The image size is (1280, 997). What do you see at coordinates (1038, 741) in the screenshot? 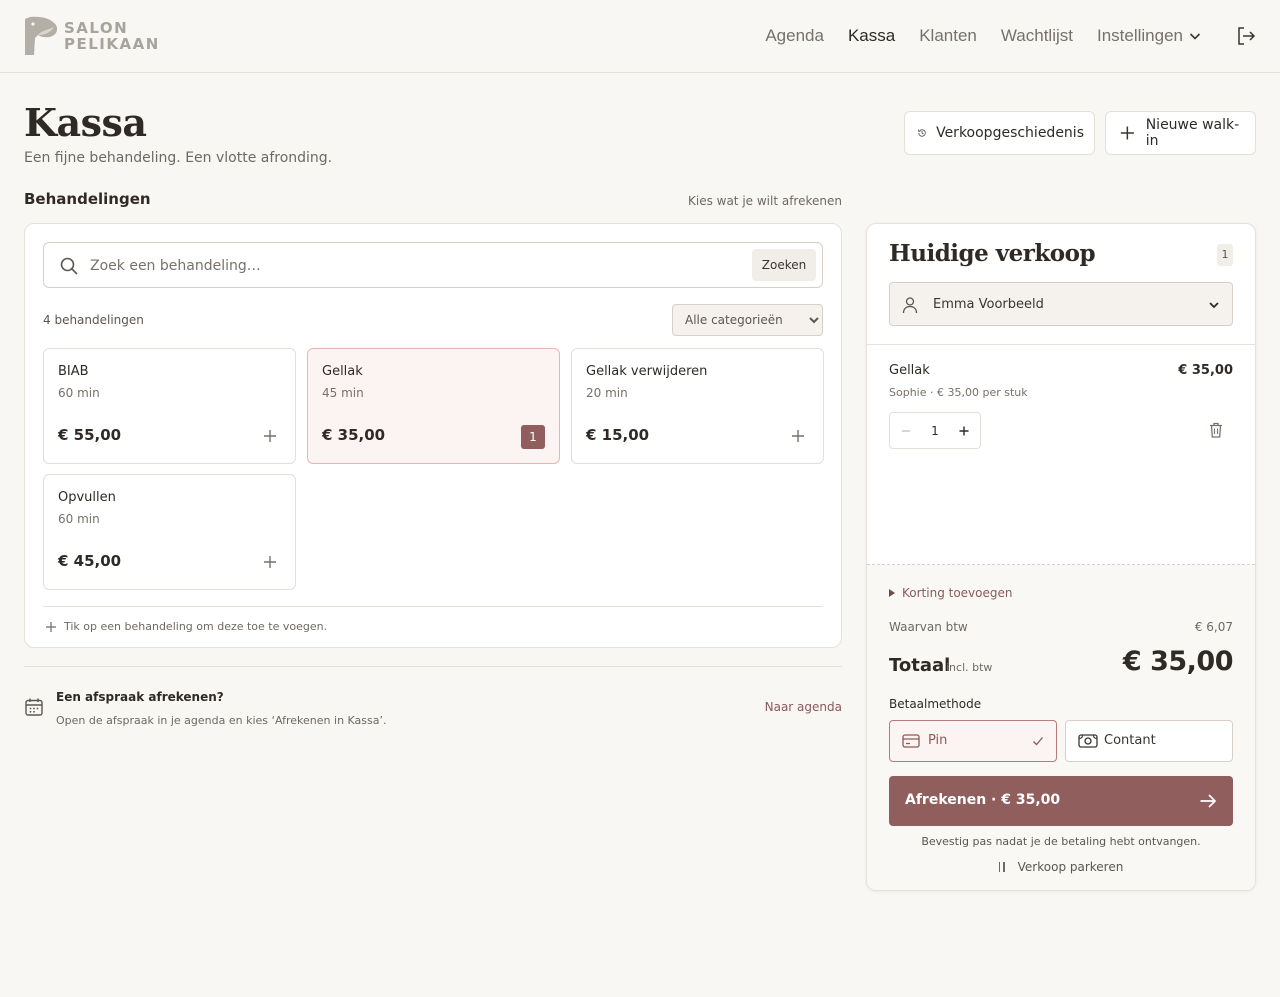
I see `check-icon` at bounding box center [1038, 741].